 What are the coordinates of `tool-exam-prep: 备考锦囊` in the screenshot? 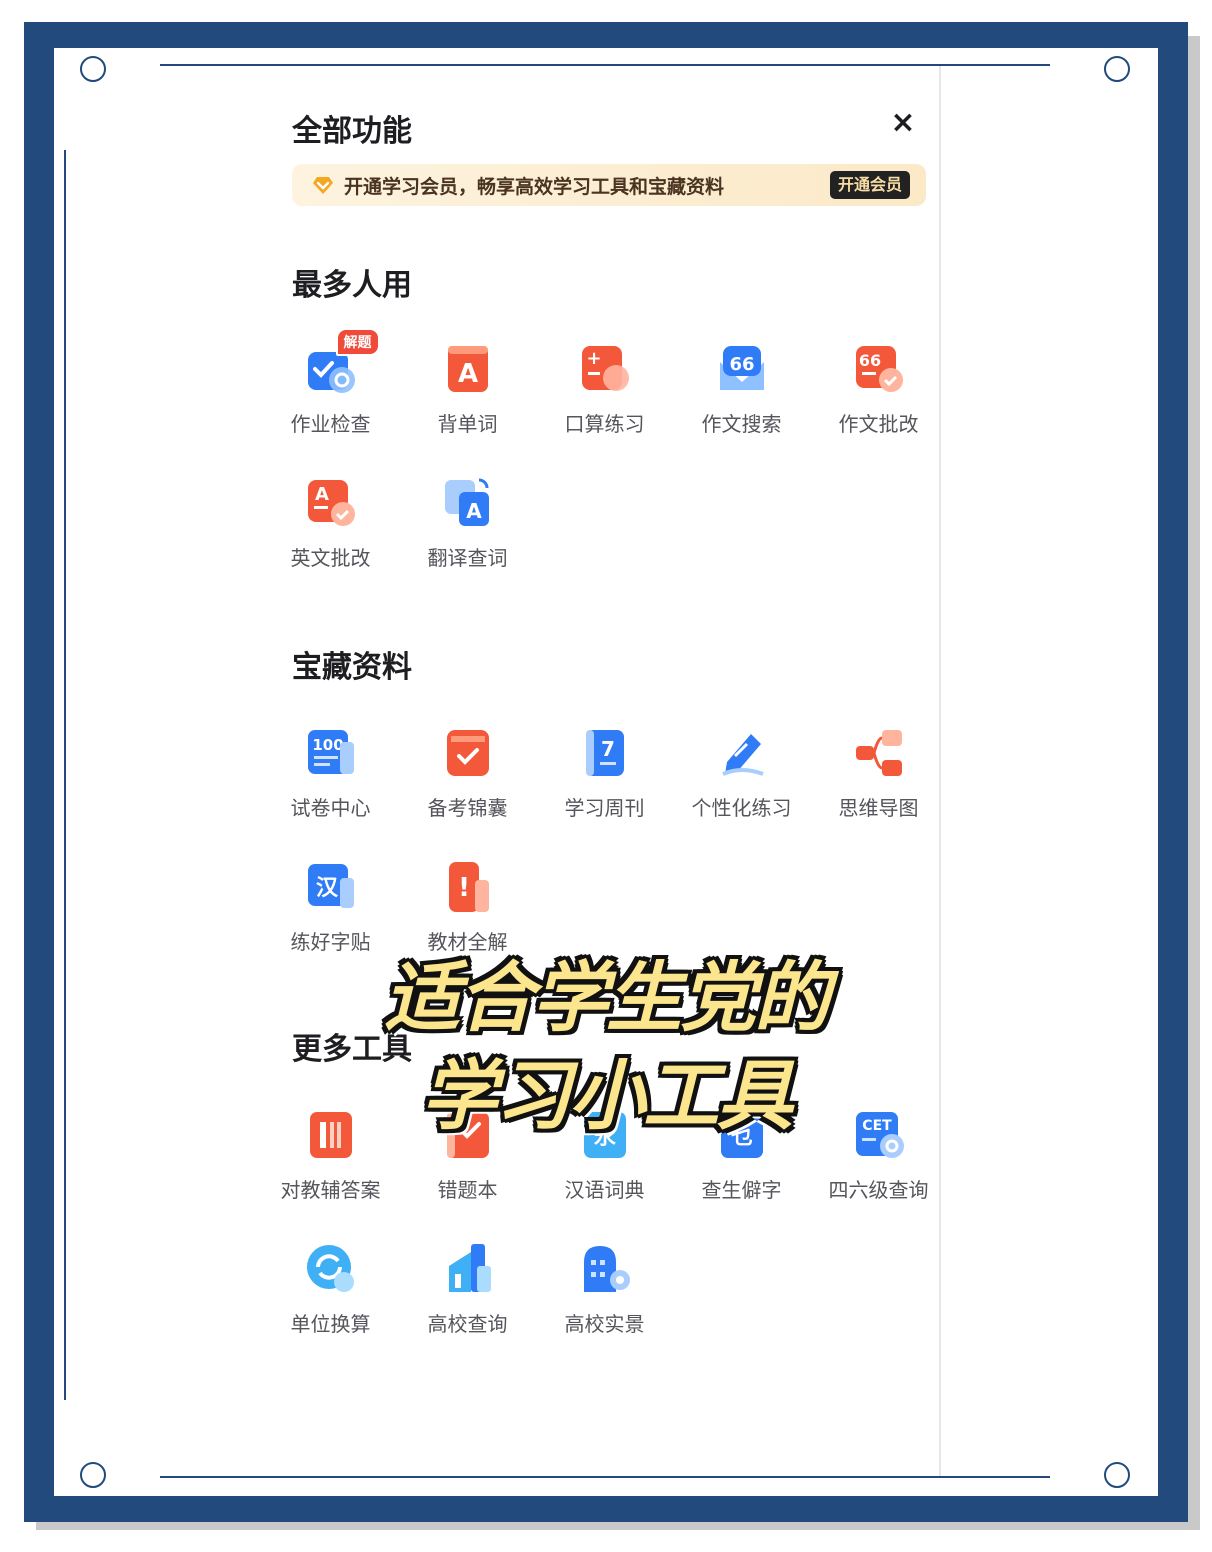 It's located at (467, 773).